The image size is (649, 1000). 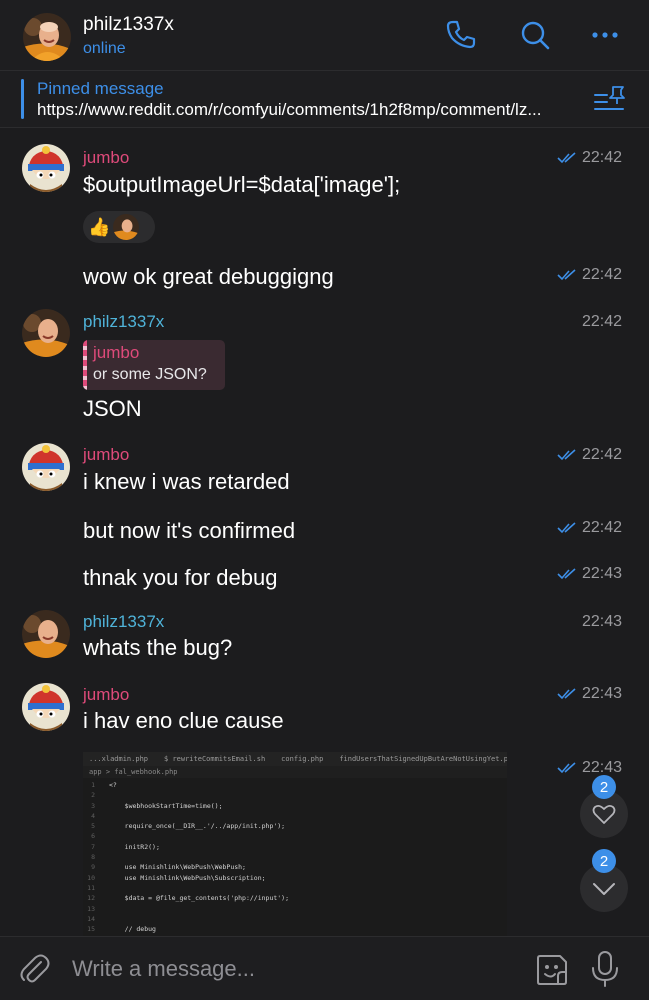 What do you see at coordinates (166, 805) in the screenshot?
I see `code-line-source: $webhookStartTime=time();` at bounding box center [166, 805].